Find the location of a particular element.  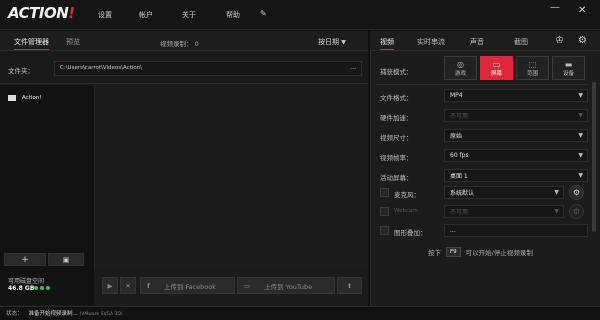

divider is located at coordinates (482, 84).